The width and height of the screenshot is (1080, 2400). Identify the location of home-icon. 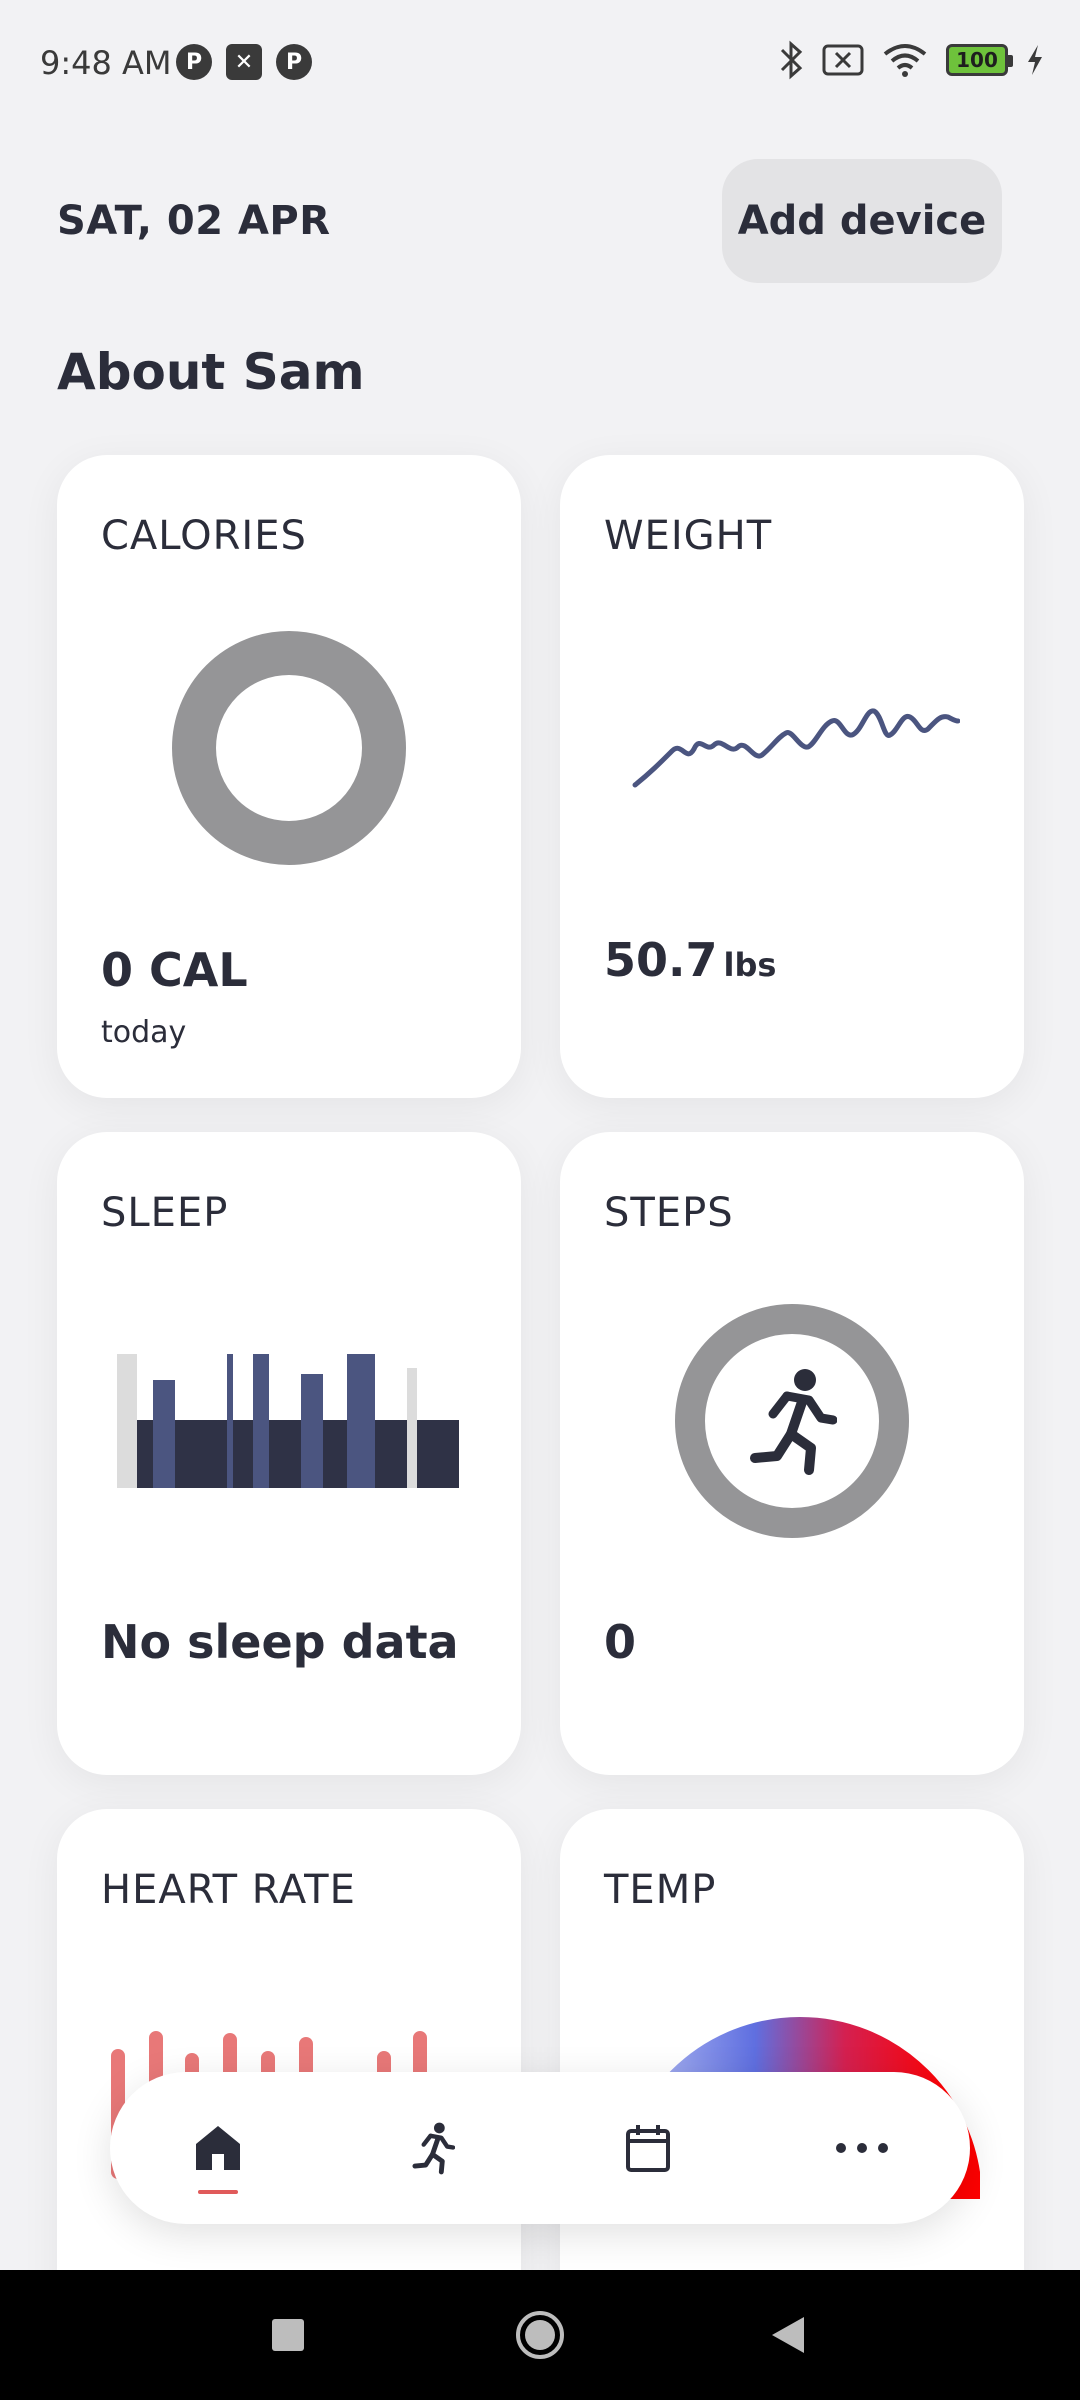
(218, 2148).